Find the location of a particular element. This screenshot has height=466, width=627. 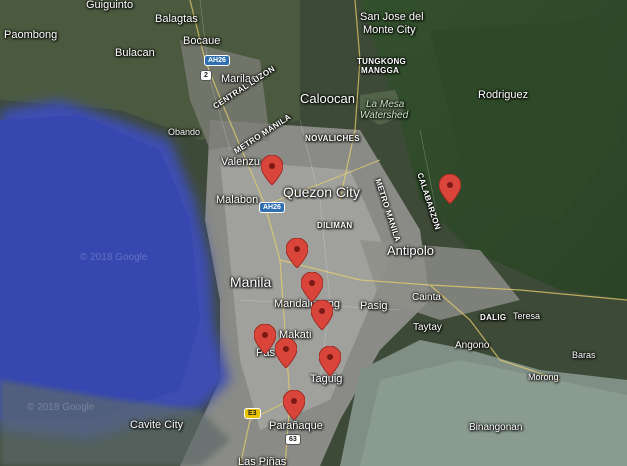

label-guiguinto: Guiguinto is located at coordinates (110, 5).